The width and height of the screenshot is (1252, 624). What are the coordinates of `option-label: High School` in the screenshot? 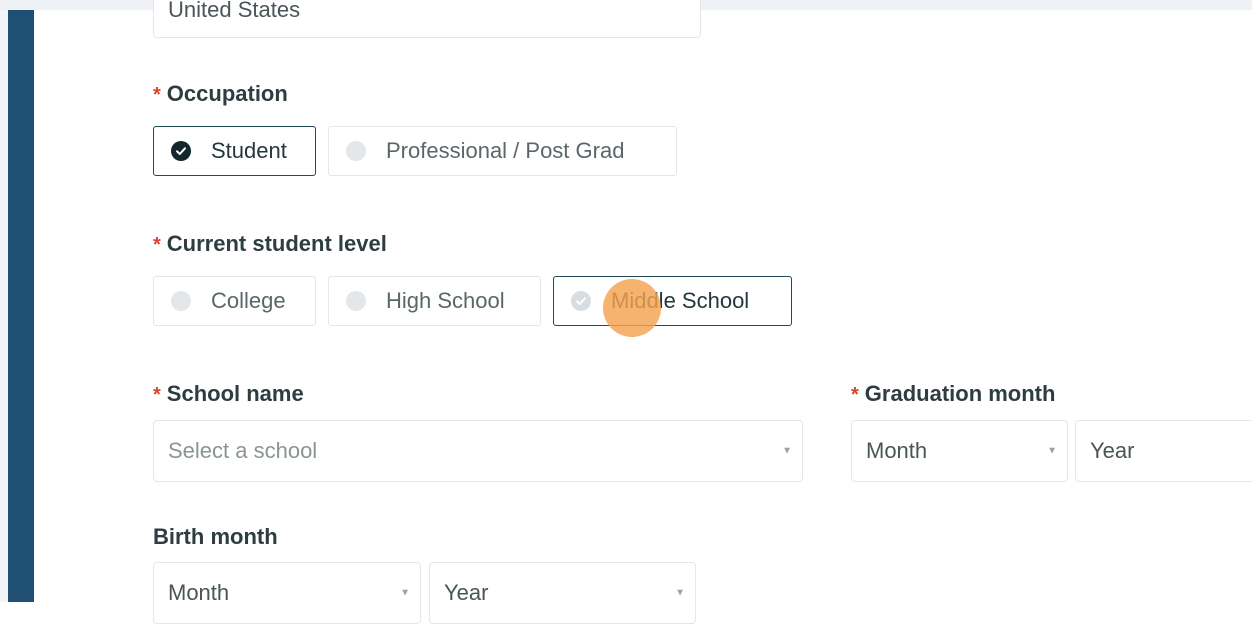 It's located at (445, 300).